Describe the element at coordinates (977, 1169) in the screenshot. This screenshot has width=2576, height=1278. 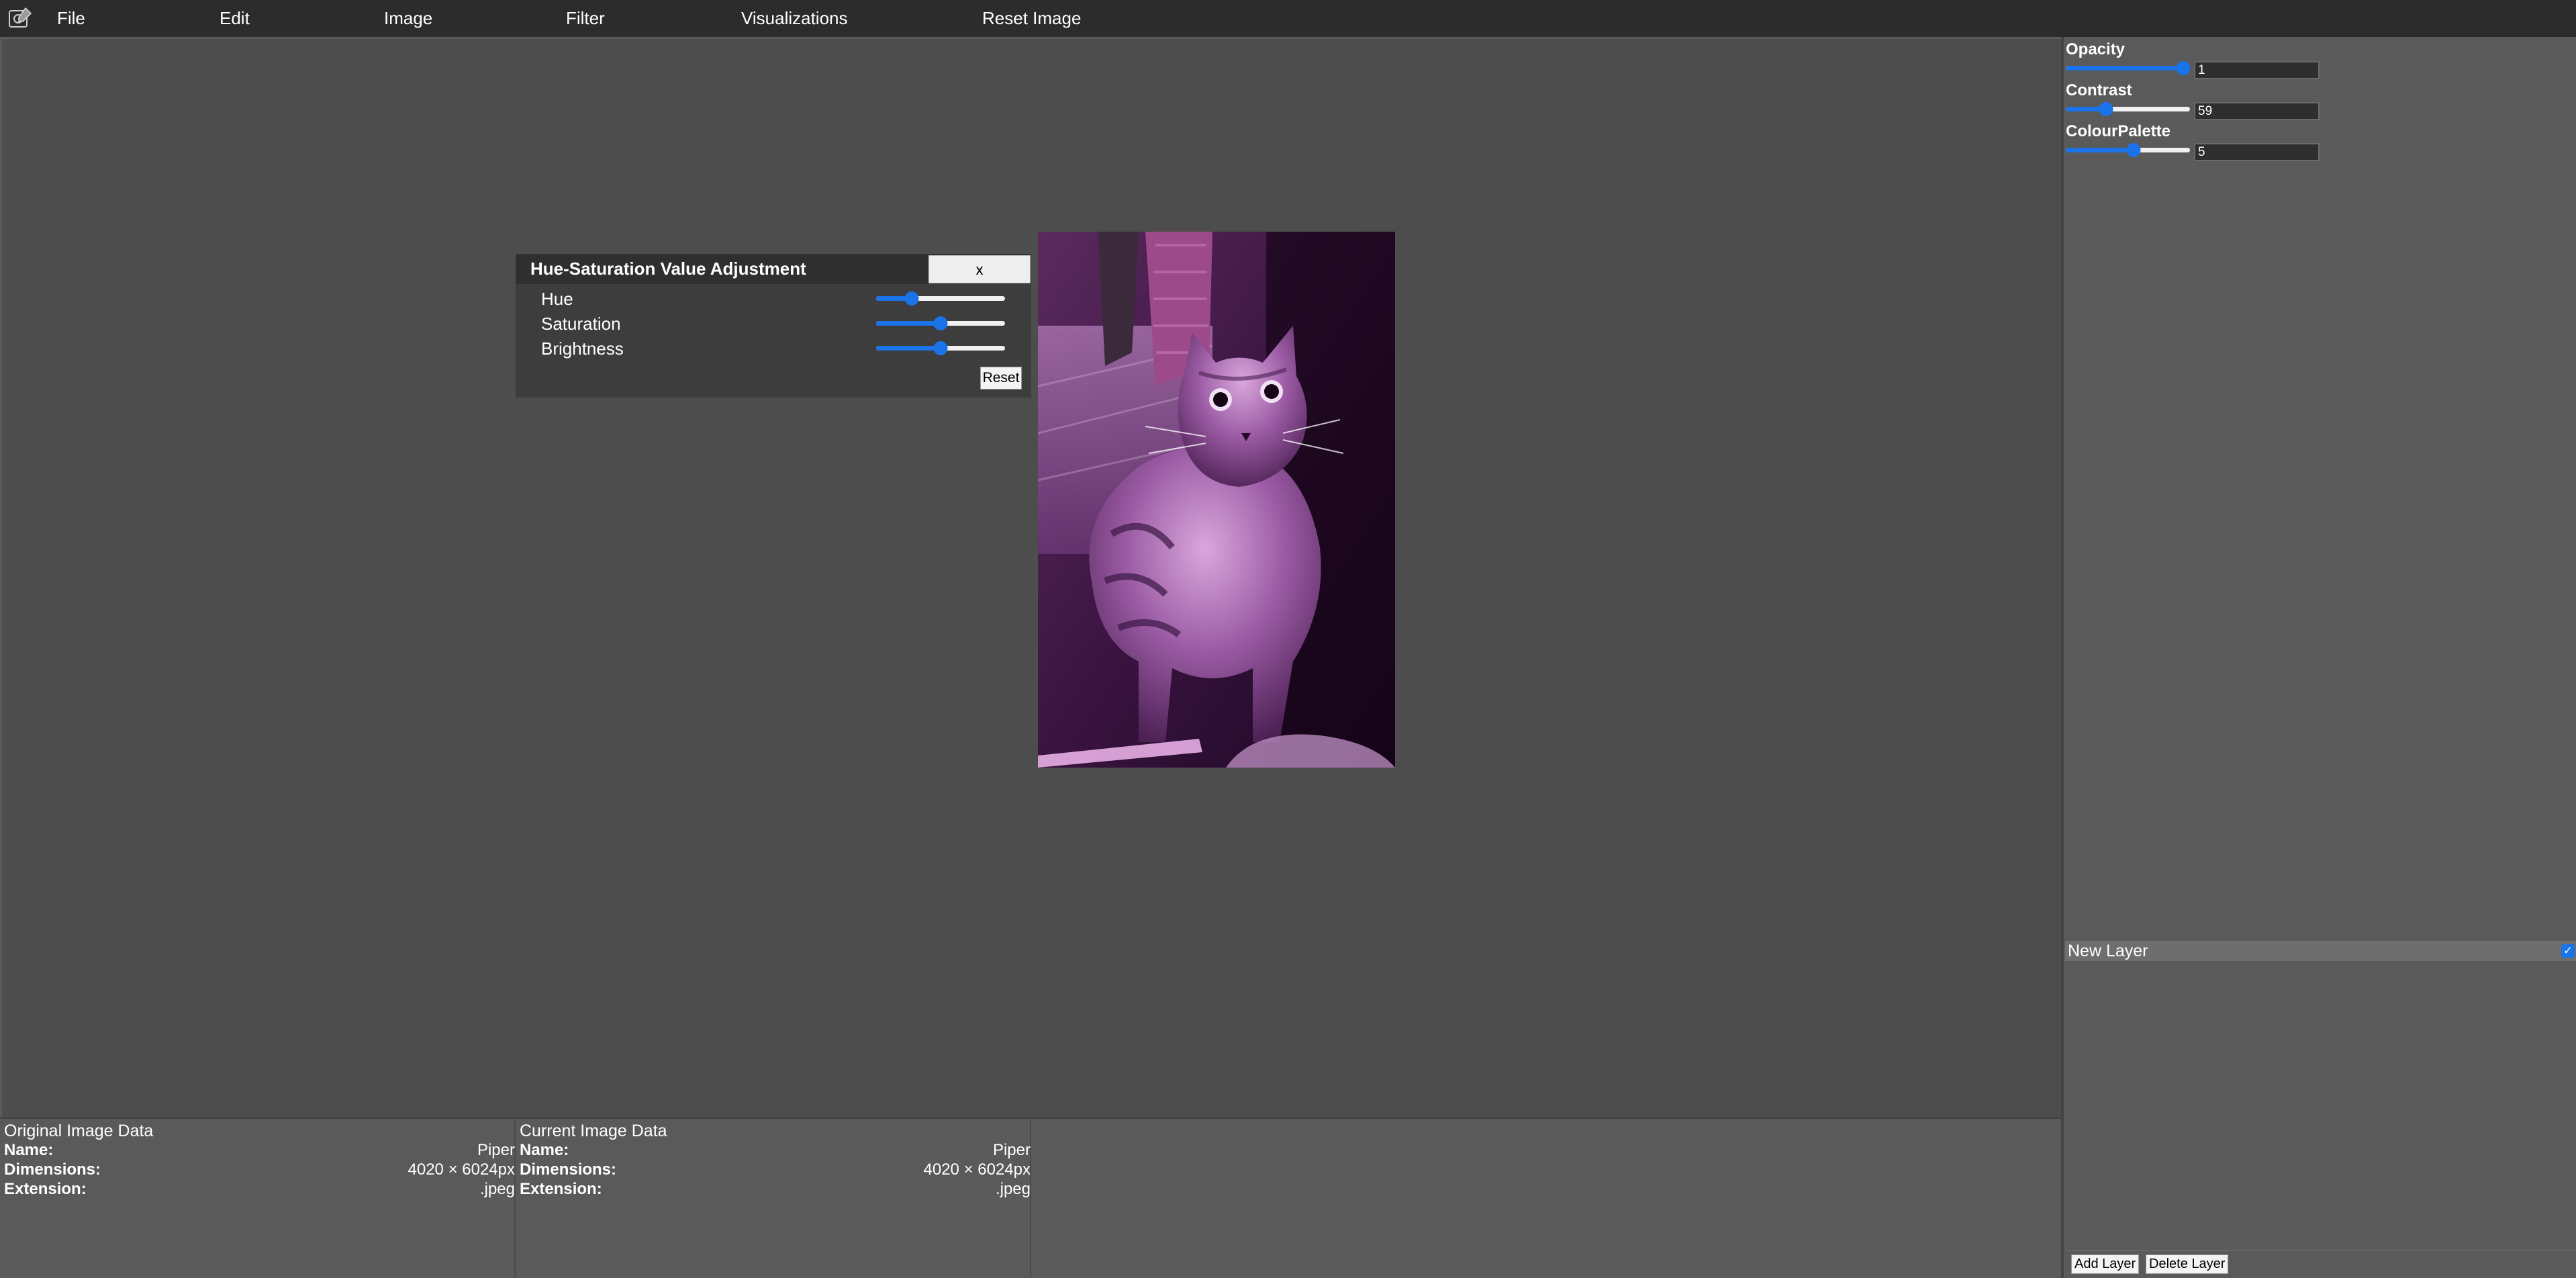
I see `current-dimensions-value: 4020 × 6024px` at that location.